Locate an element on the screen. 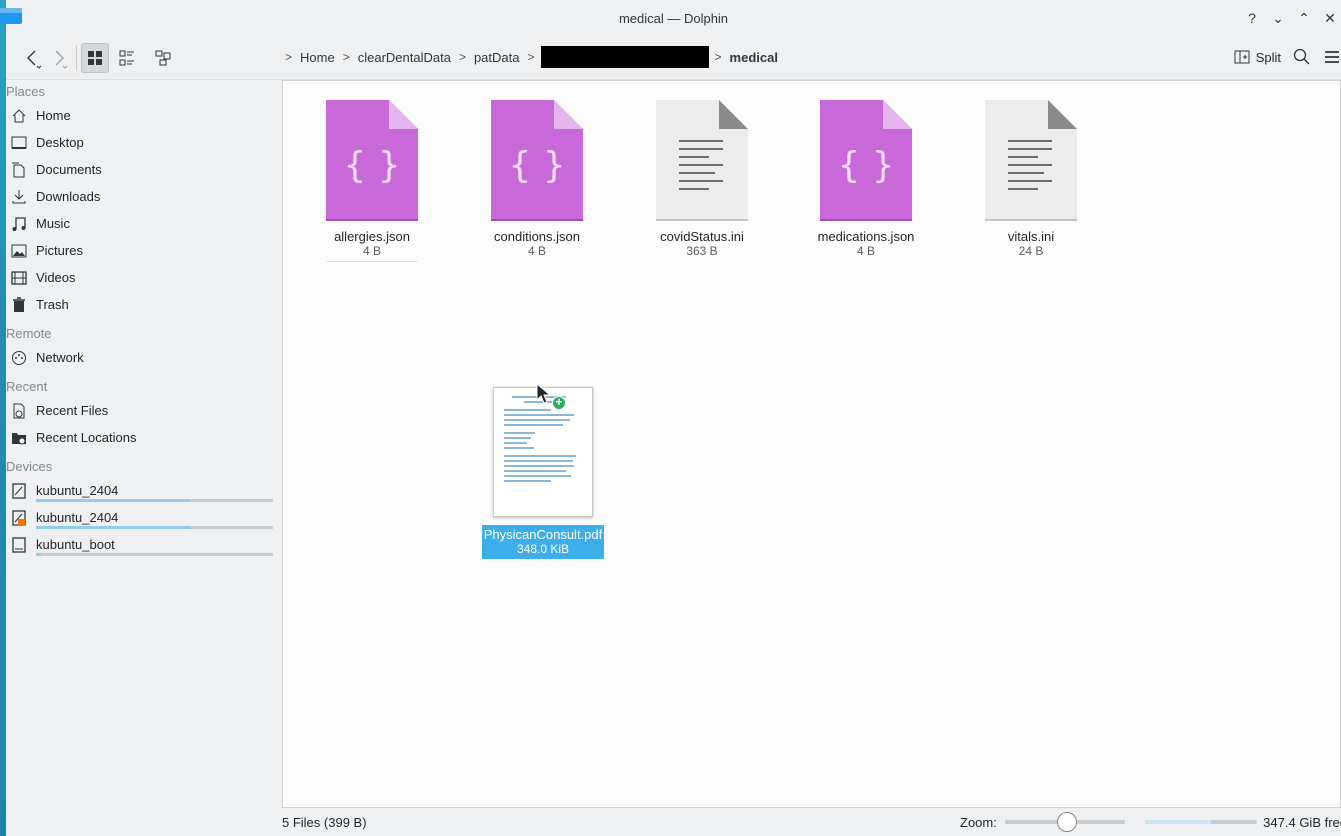  home-icon is located at coordinates (19, 116).